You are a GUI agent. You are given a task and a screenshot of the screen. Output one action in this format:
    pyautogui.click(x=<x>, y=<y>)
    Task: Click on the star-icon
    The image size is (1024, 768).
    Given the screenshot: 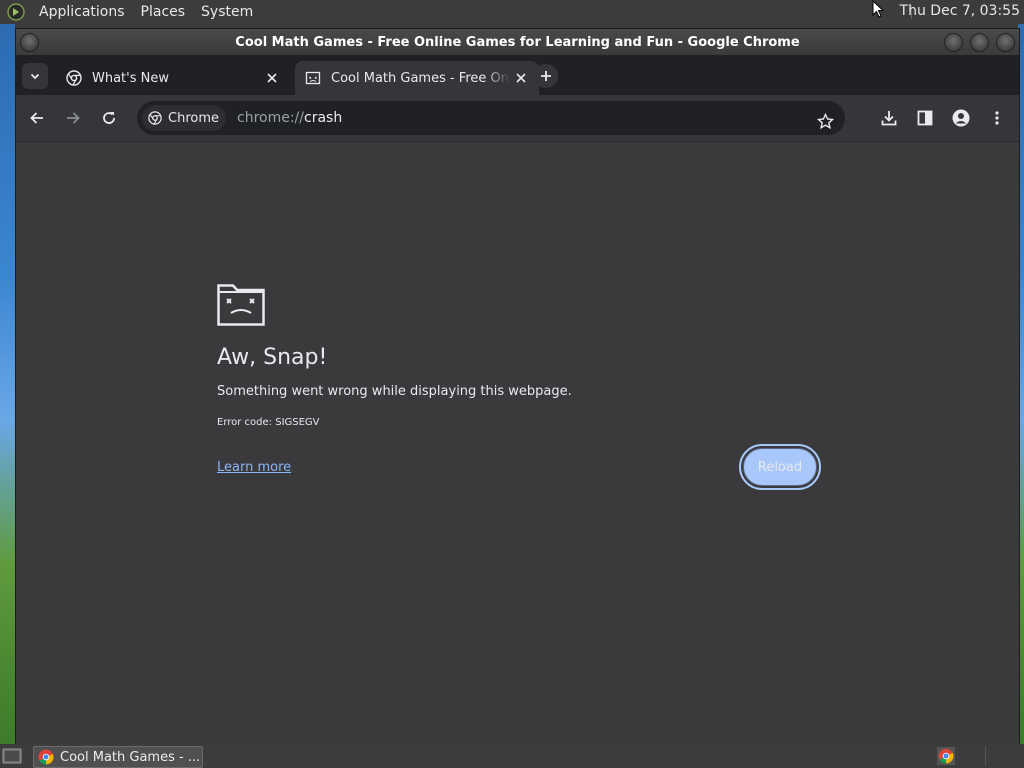 What is the action you would take?
    pyautogui.click(x=825, y=120)
    